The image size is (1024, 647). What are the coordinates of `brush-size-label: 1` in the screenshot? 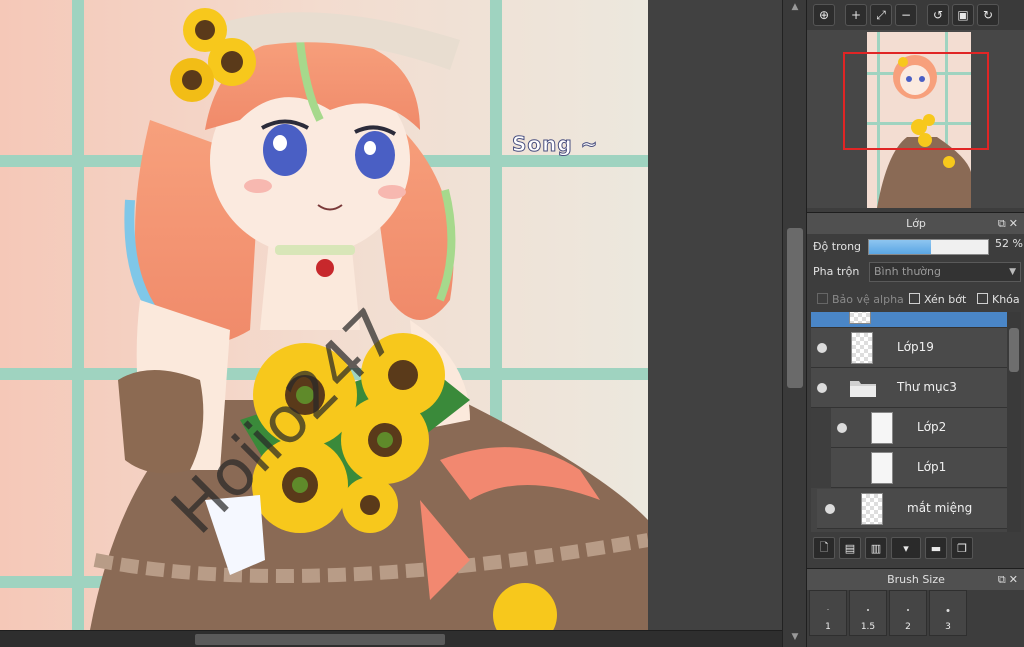 It's located at (828, 627).